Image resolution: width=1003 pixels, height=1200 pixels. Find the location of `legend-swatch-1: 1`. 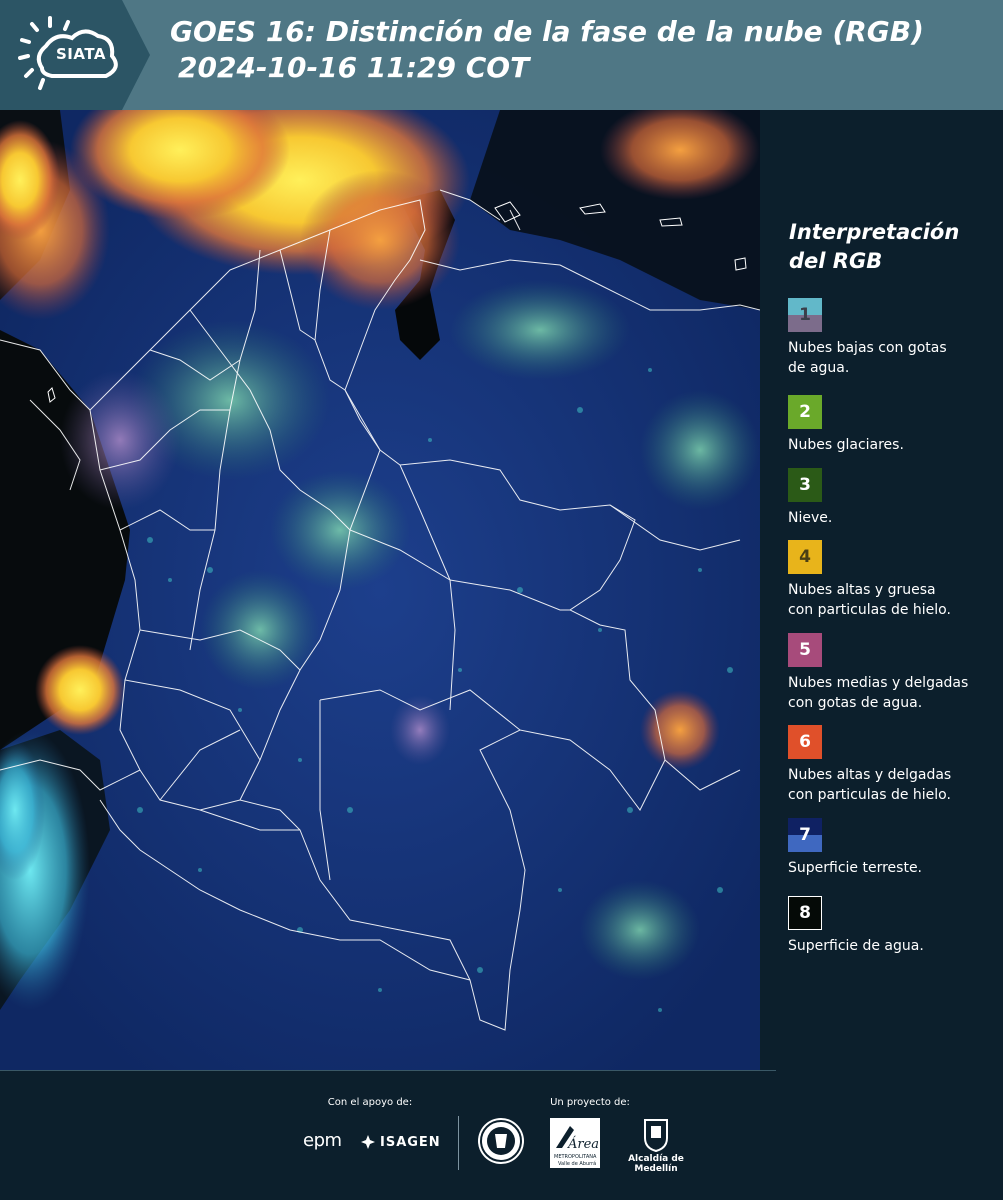

legend-swatch-1: 1 is located at coordinates (805, 315).